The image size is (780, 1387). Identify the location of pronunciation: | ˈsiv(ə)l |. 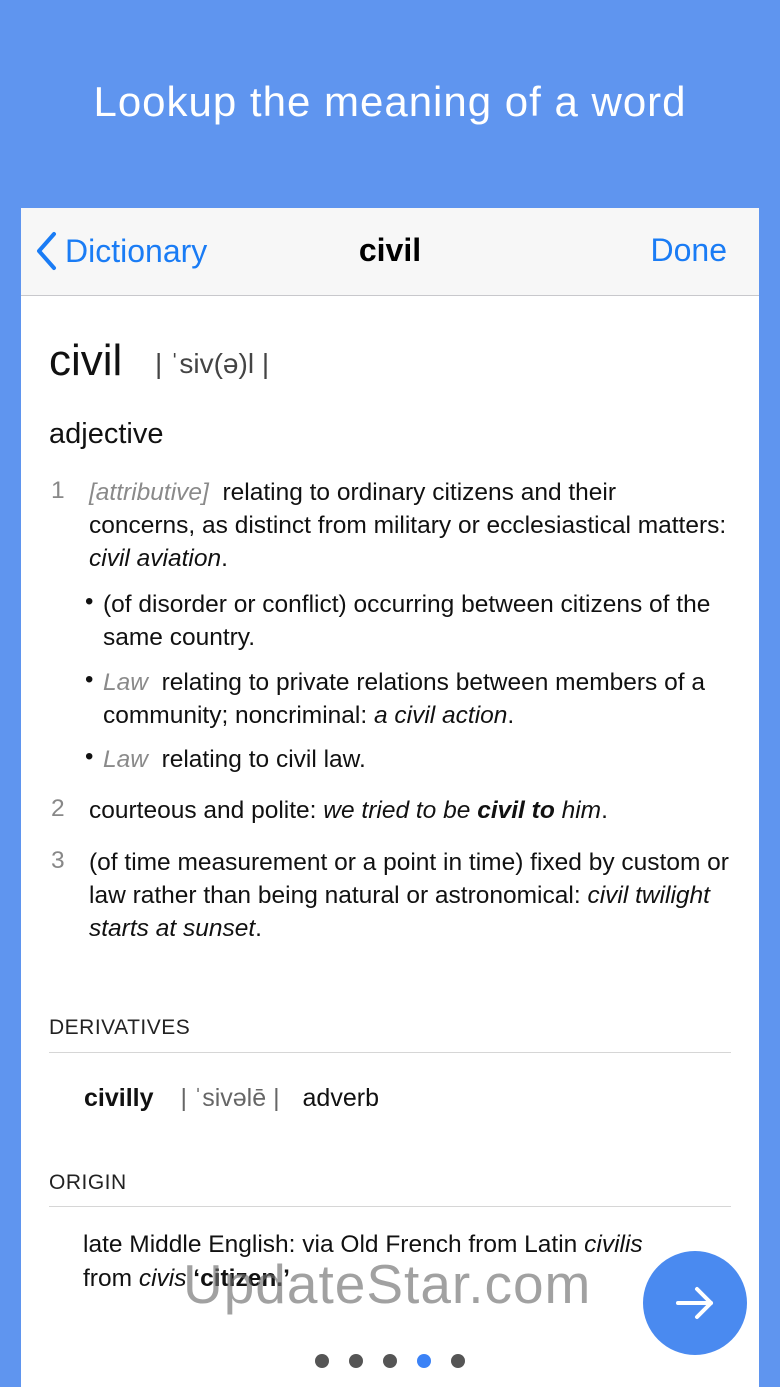
(212, 363).